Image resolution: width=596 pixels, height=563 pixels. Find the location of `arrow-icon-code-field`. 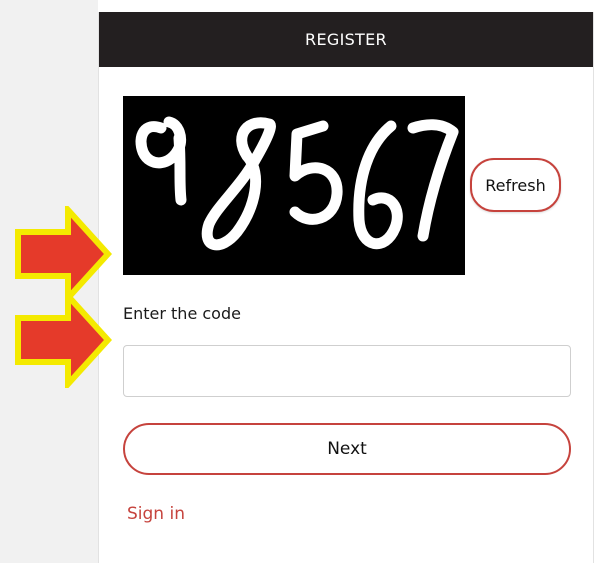

arrow-icon-code-field is located at coordinates (63, 340).